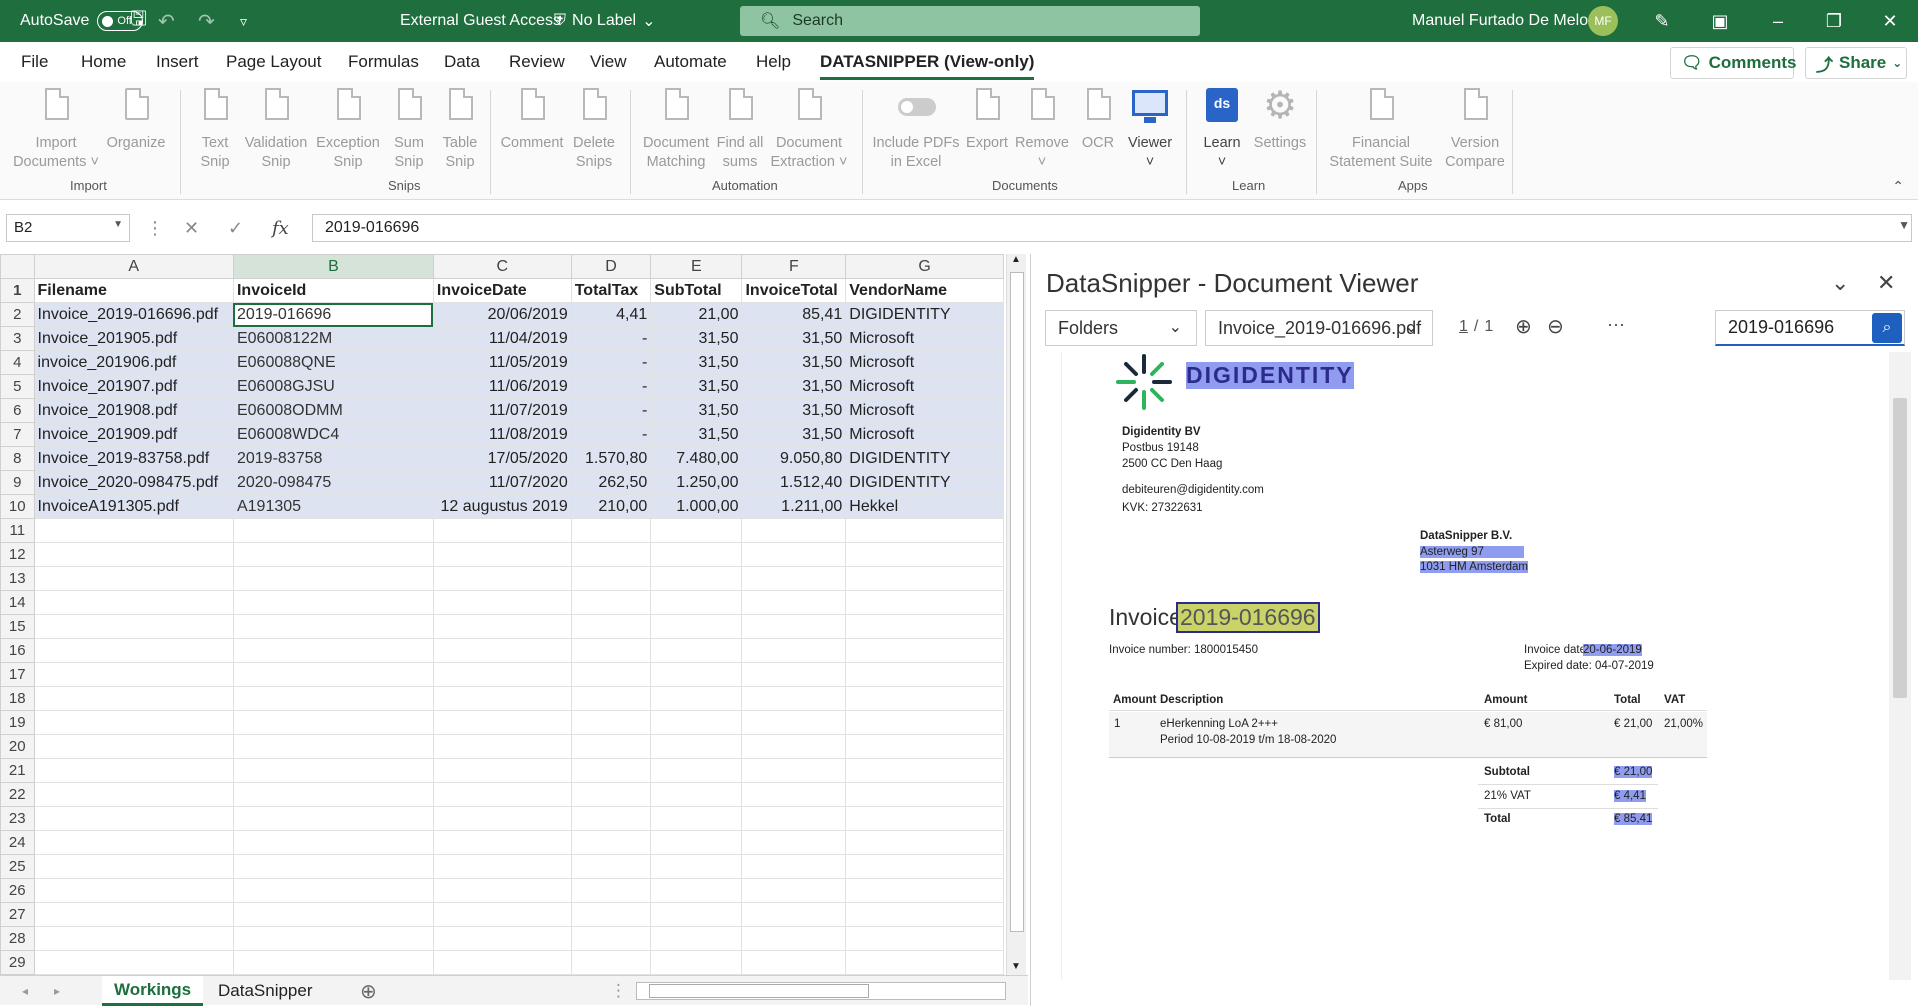 Image resolution: width=1918 pixels, height=1006 pixels. What do you see at coordinates (1856, 63) in the screenshot?
I see `share-button: ⤴ Share ⌄` at bounding box center [1856, 63].